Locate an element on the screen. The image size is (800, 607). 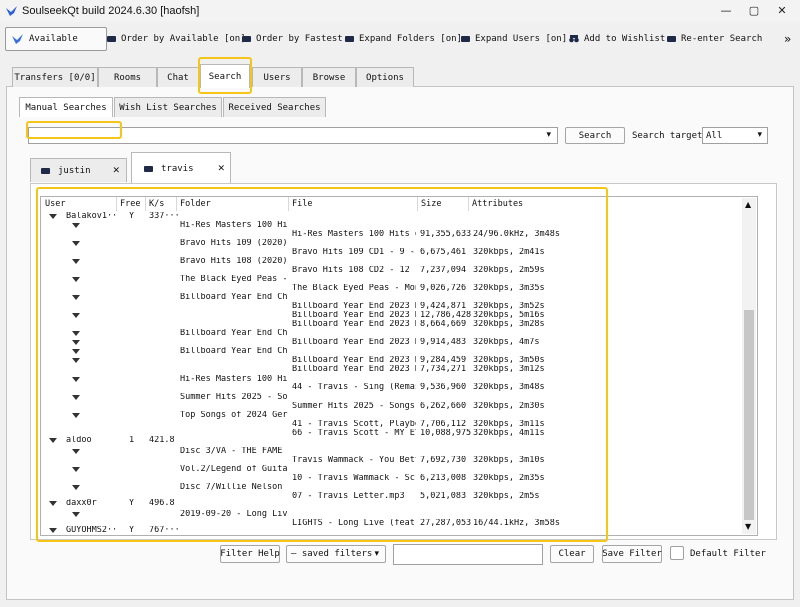
tab-wishlist-searches: Wish List Searches is located at coordinates (168, 107).